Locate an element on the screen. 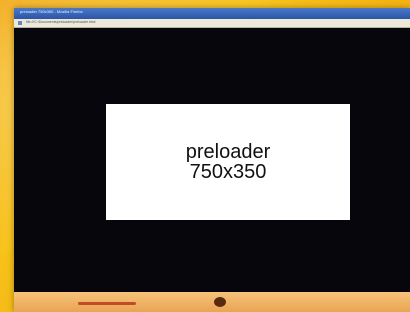 This screenshot has width=410, height=312. page-icon is located at coordinates (20, 23).